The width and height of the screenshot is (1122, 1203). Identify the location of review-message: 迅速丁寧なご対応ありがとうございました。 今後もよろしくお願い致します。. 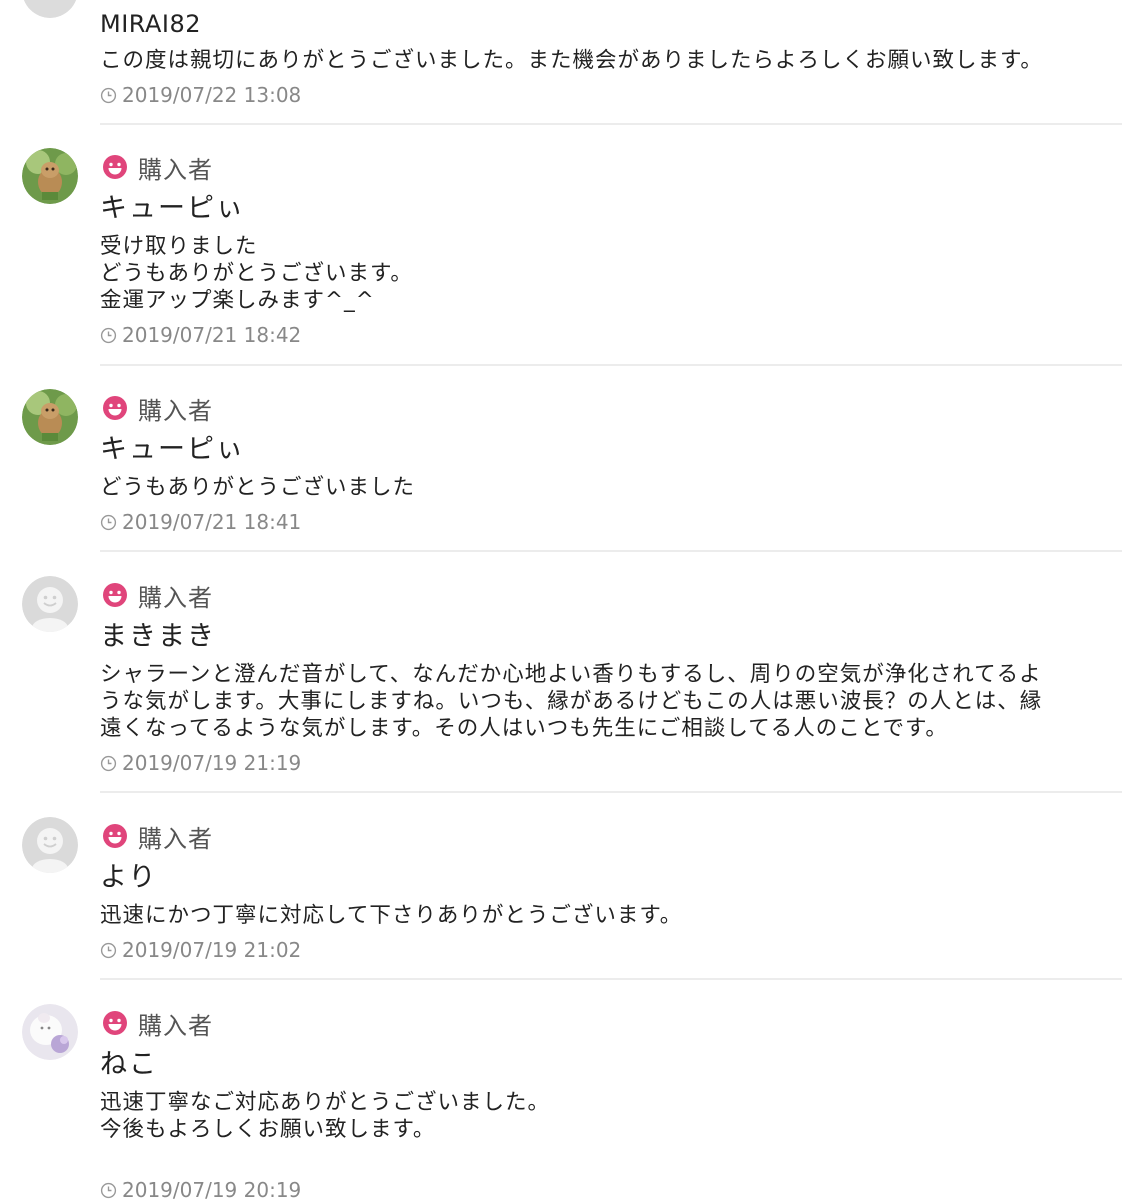
(325, 1116).